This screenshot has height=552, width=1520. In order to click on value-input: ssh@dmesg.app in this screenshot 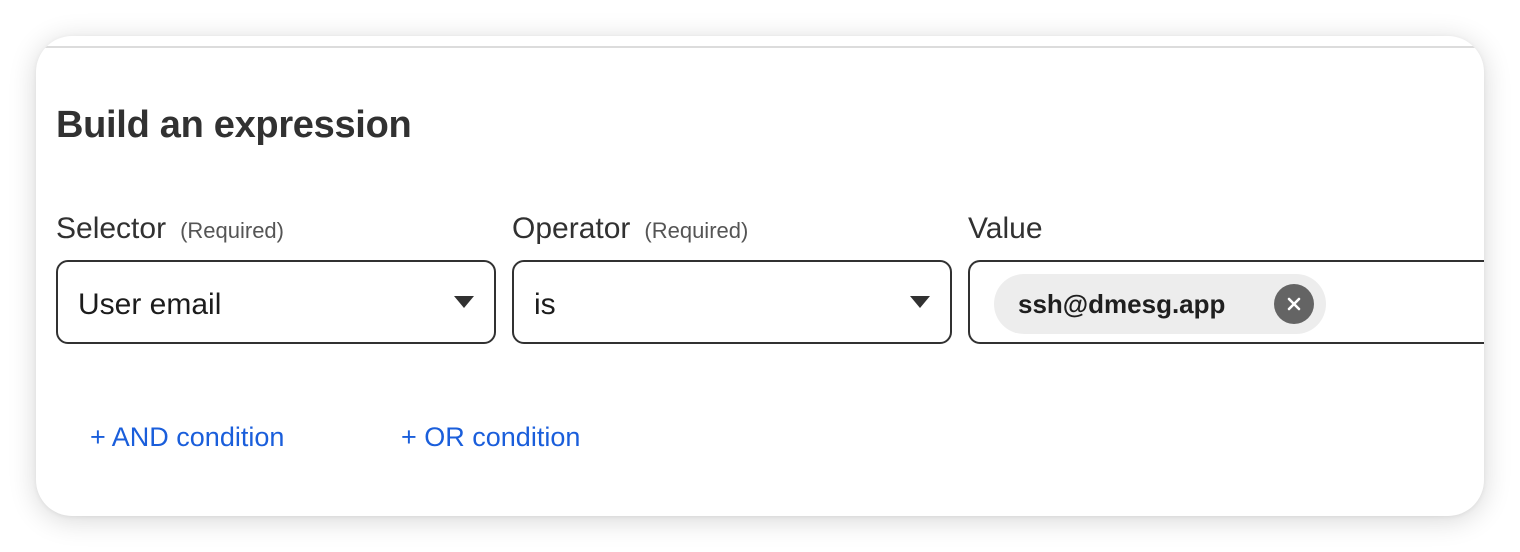, I will do `click(1226, 302)`.